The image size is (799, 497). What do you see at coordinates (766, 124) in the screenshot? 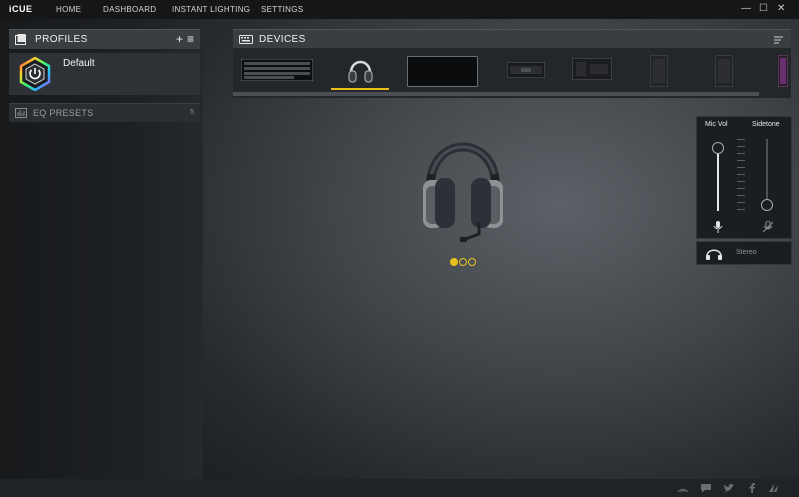
I see `sidetone-label: Sidetone` at bounding box center [766, 124].